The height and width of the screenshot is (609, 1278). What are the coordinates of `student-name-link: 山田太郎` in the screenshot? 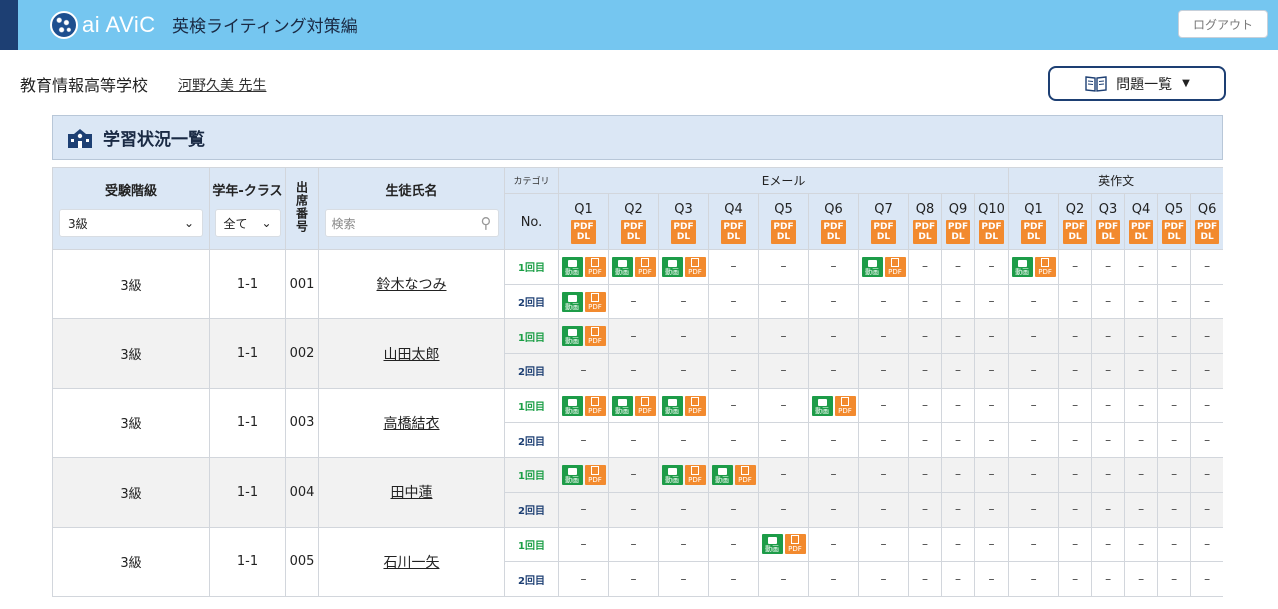 It's located at (412, 355).